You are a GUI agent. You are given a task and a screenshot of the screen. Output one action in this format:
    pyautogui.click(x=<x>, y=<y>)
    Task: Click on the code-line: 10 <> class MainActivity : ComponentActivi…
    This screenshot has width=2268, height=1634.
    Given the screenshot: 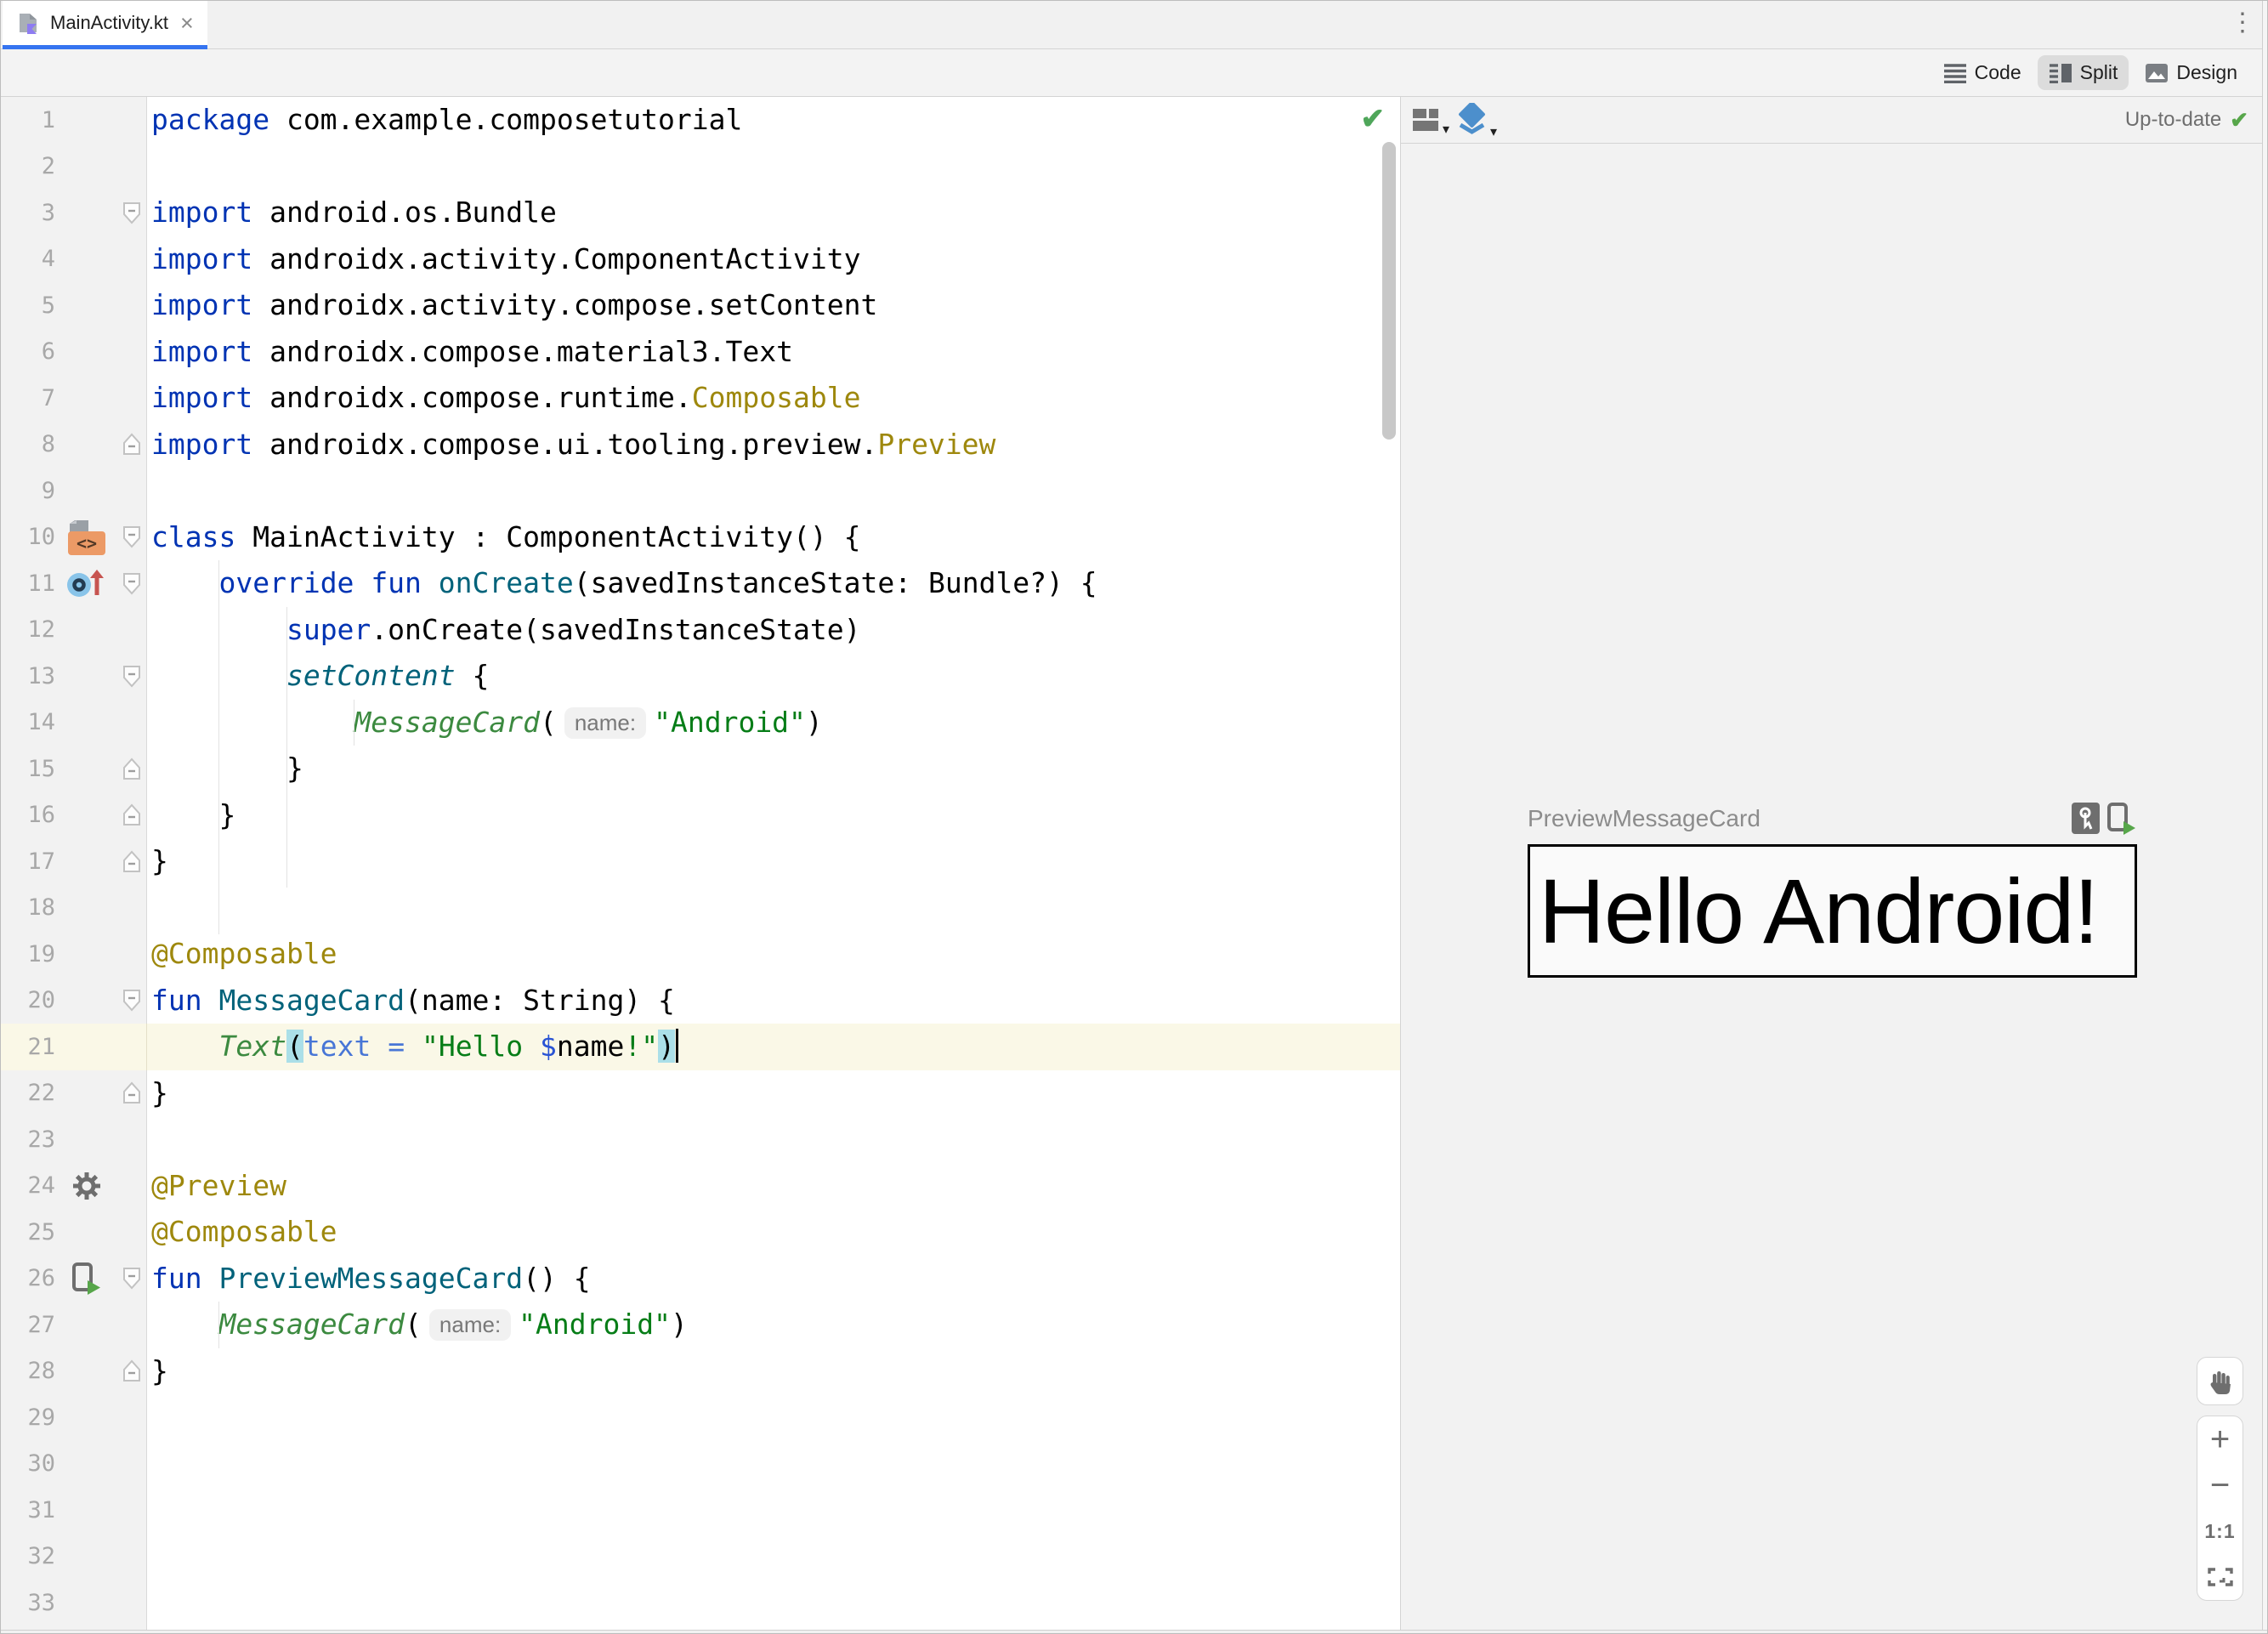 What is the action you would take?
    pyautogui.click(x=700, y=537)
    